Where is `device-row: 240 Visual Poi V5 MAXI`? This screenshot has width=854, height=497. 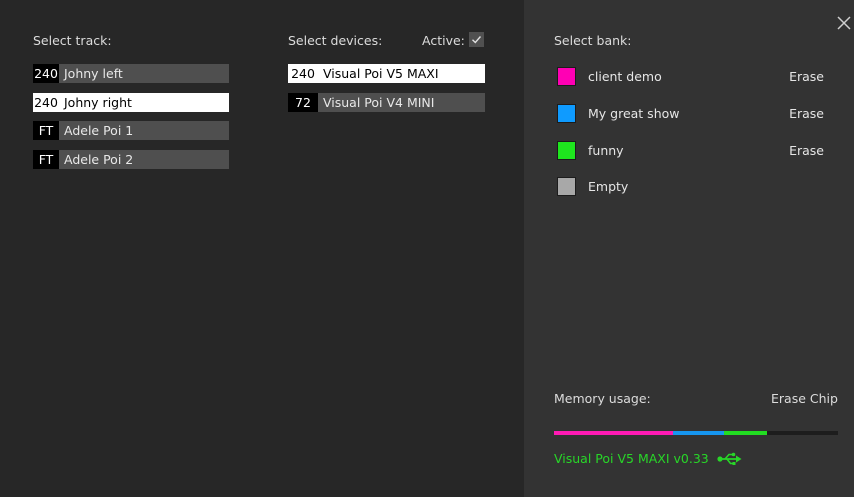 device-row: 240 Visual Poi V5 MAXI is located at coordinates (386, 73).